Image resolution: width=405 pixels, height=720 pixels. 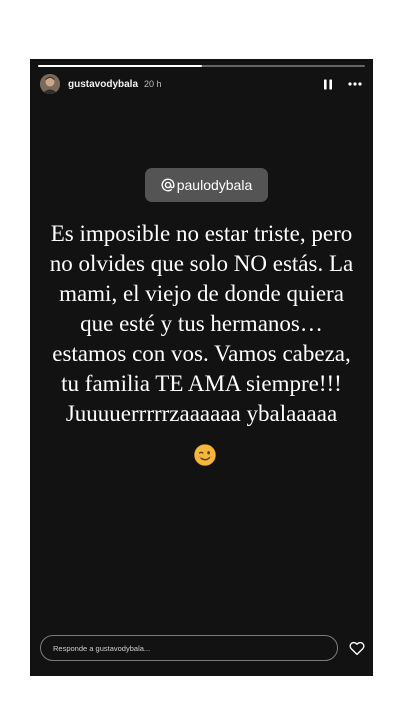 I want to click on story-header: gustavodybala 20 h, so click(x=201, y=84).